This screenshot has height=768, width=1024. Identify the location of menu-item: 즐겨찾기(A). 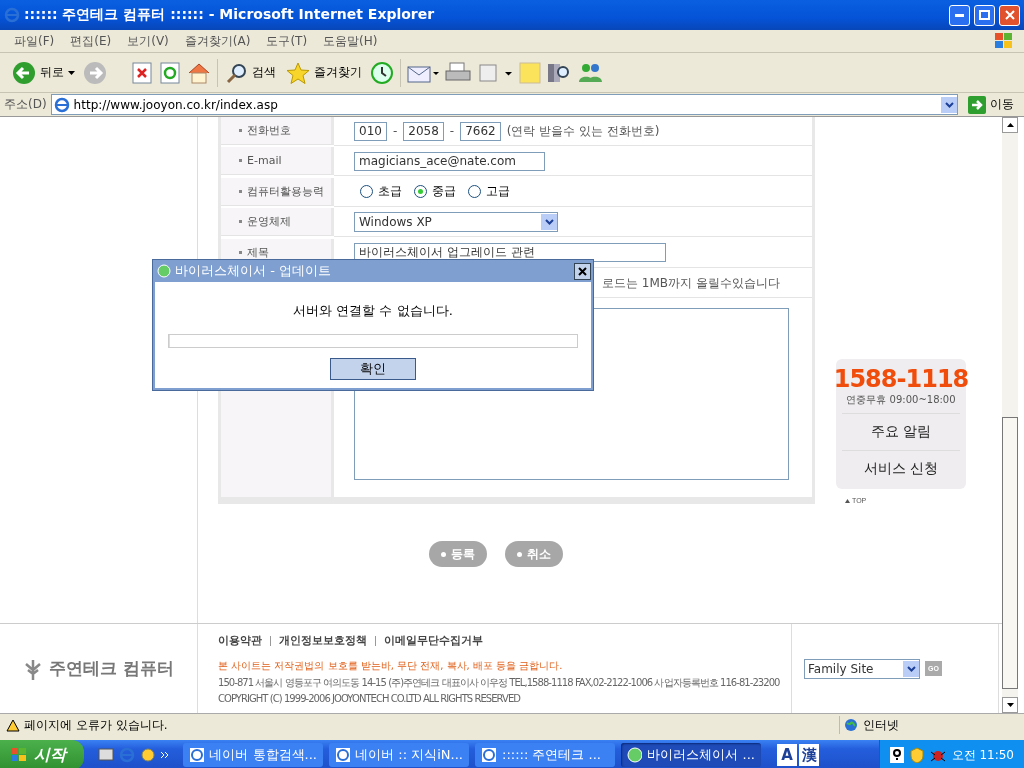
(217, 41).